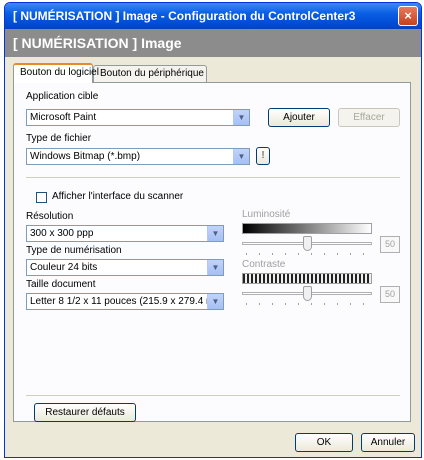 The image size is (424, 460). What do you see at coordinates (266, 214) in the screenshot?
I see `brightness-label: Luminosité` at bounding box center [266, 214].